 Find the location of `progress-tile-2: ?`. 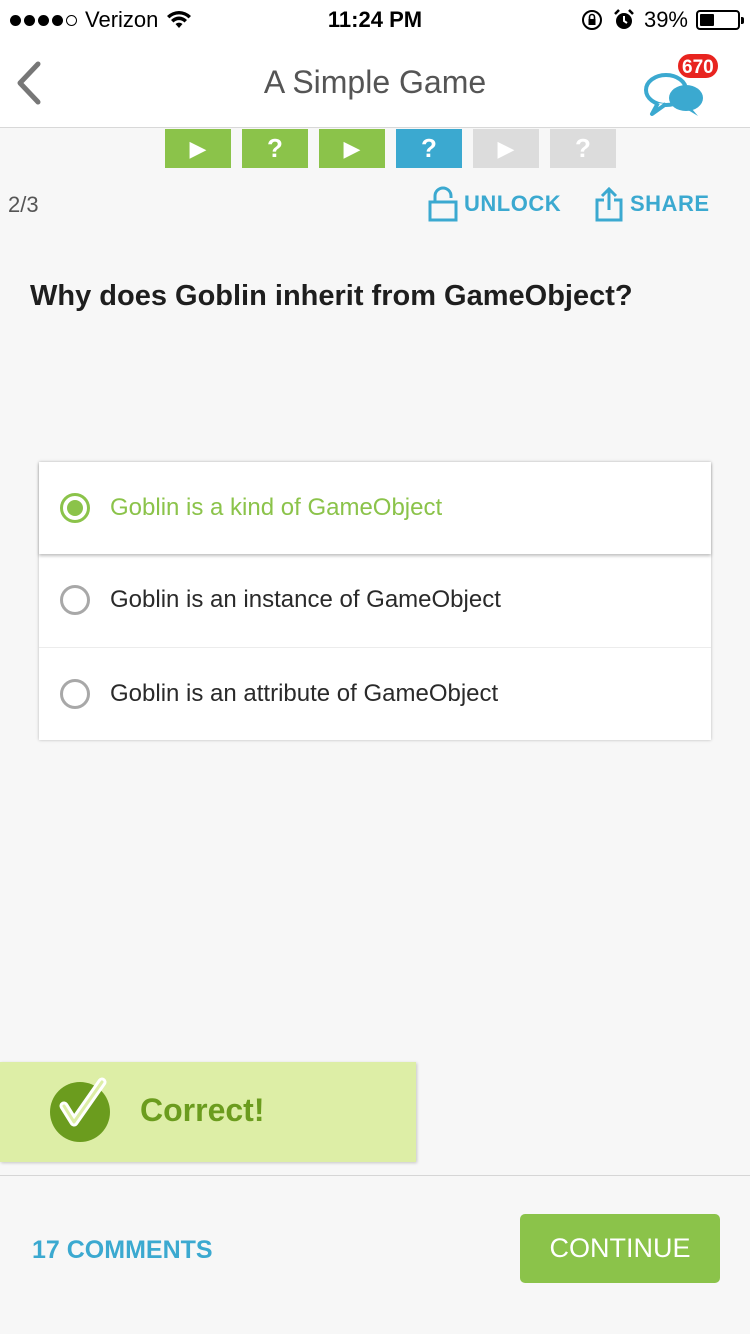

progress-tile-2: ? is located at coordinates (275, 148).